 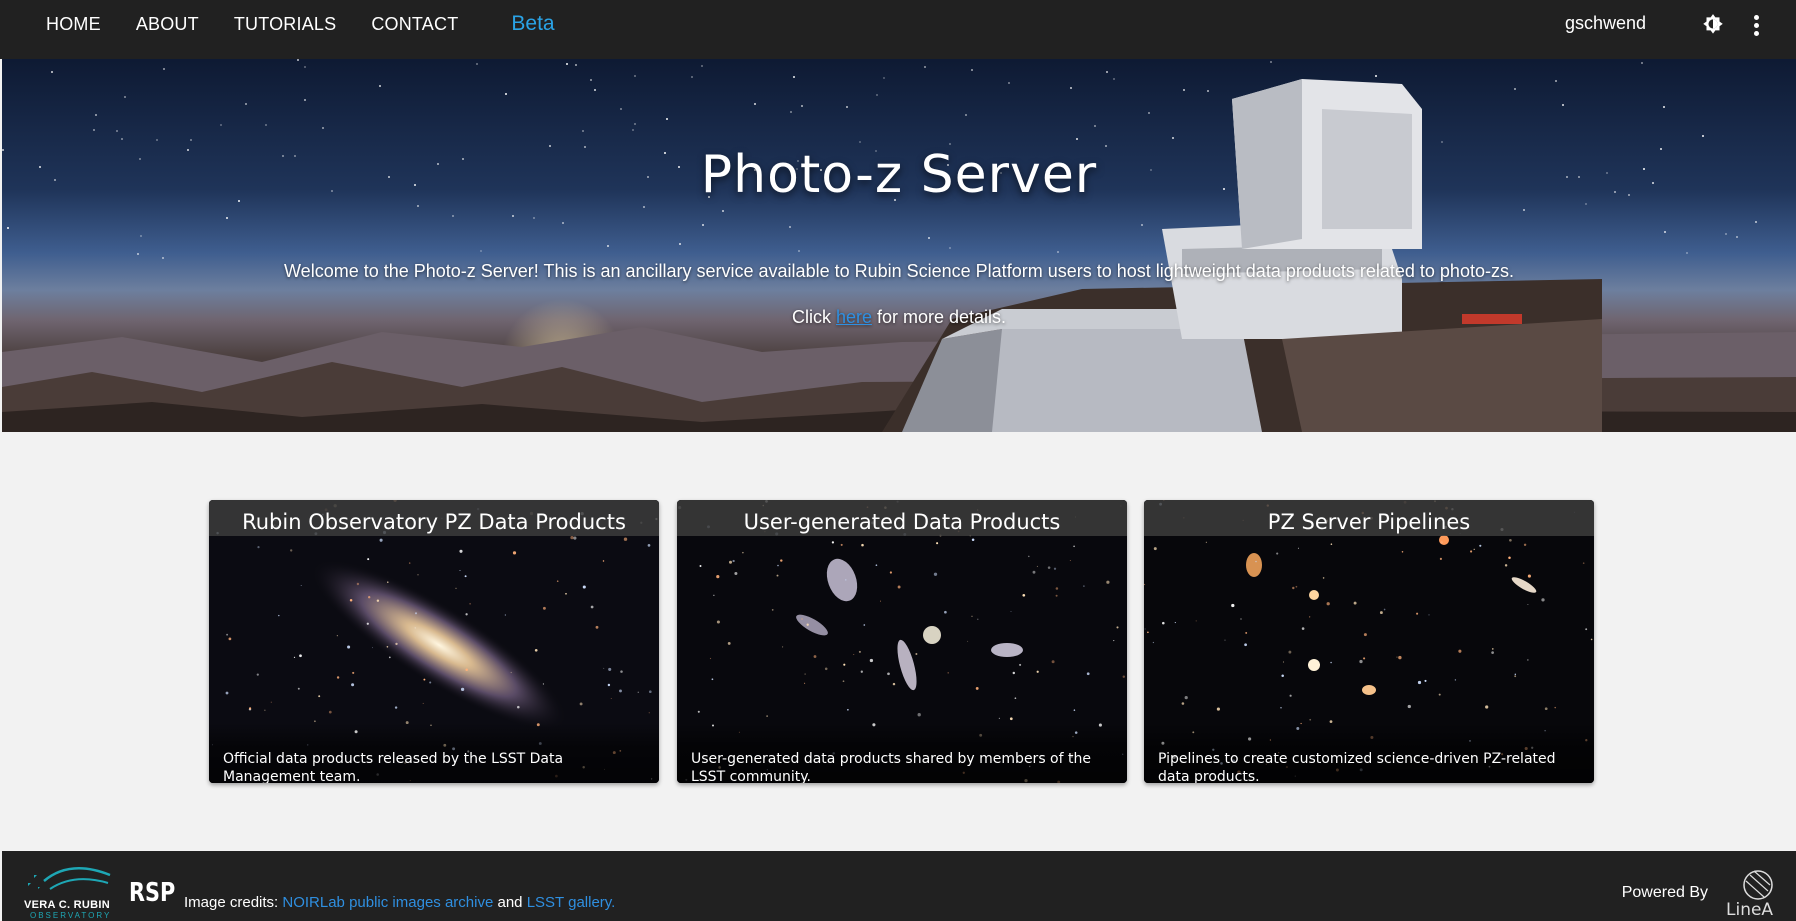 I want to click on card-title: PZ Server Pipelines, so click(x=1369, y=518).